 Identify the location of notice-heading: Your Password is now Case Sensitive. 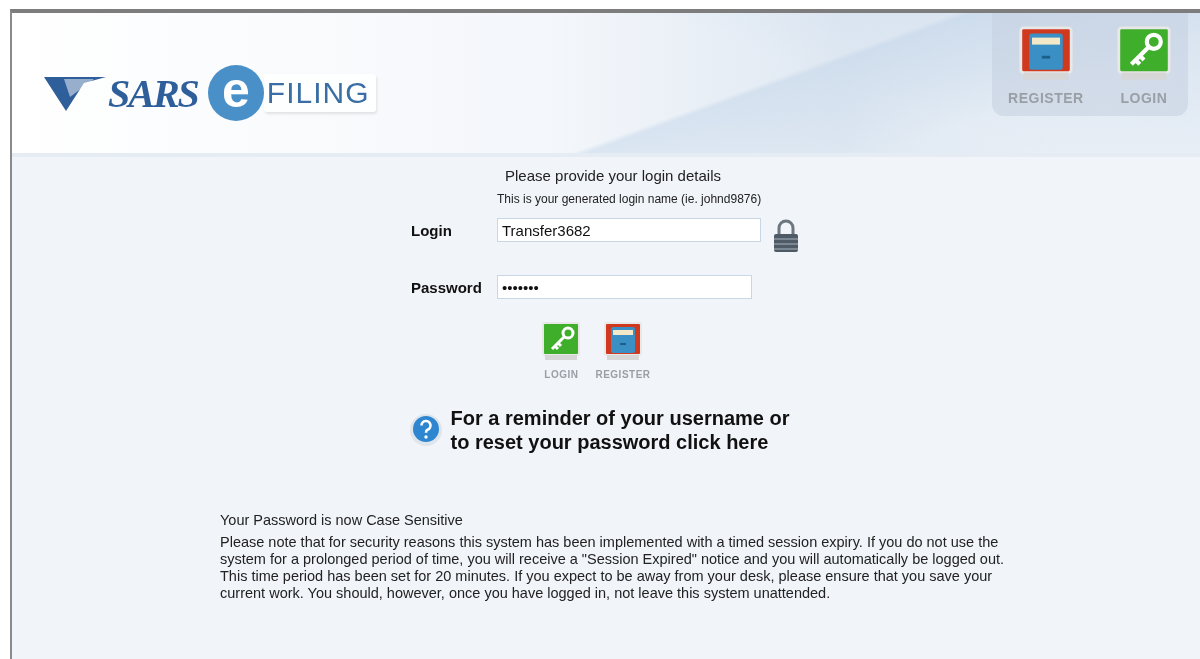
(342, 520).